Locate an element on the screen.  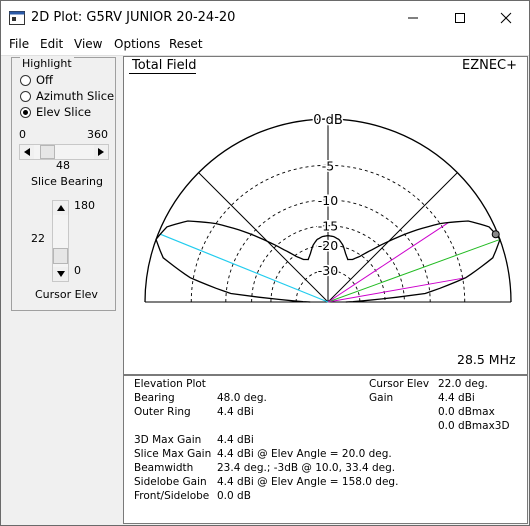
cursor-elev-value: 22 is located at coordinates (38, 238).